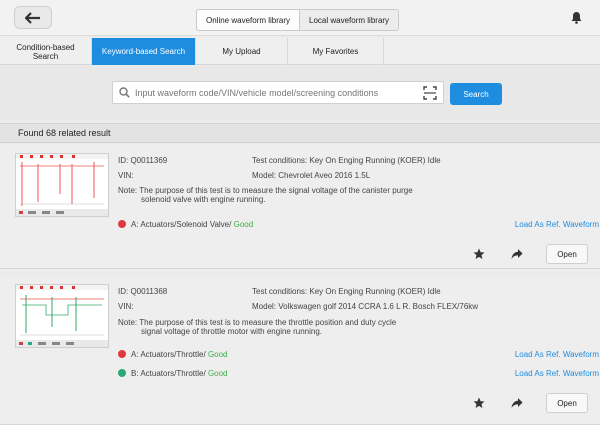 This screenshot has width=600, height=425. Describe the element at coordinates (143, 160) in the screenshot. I see `waveform-id: ID: Q0011369` at that location.